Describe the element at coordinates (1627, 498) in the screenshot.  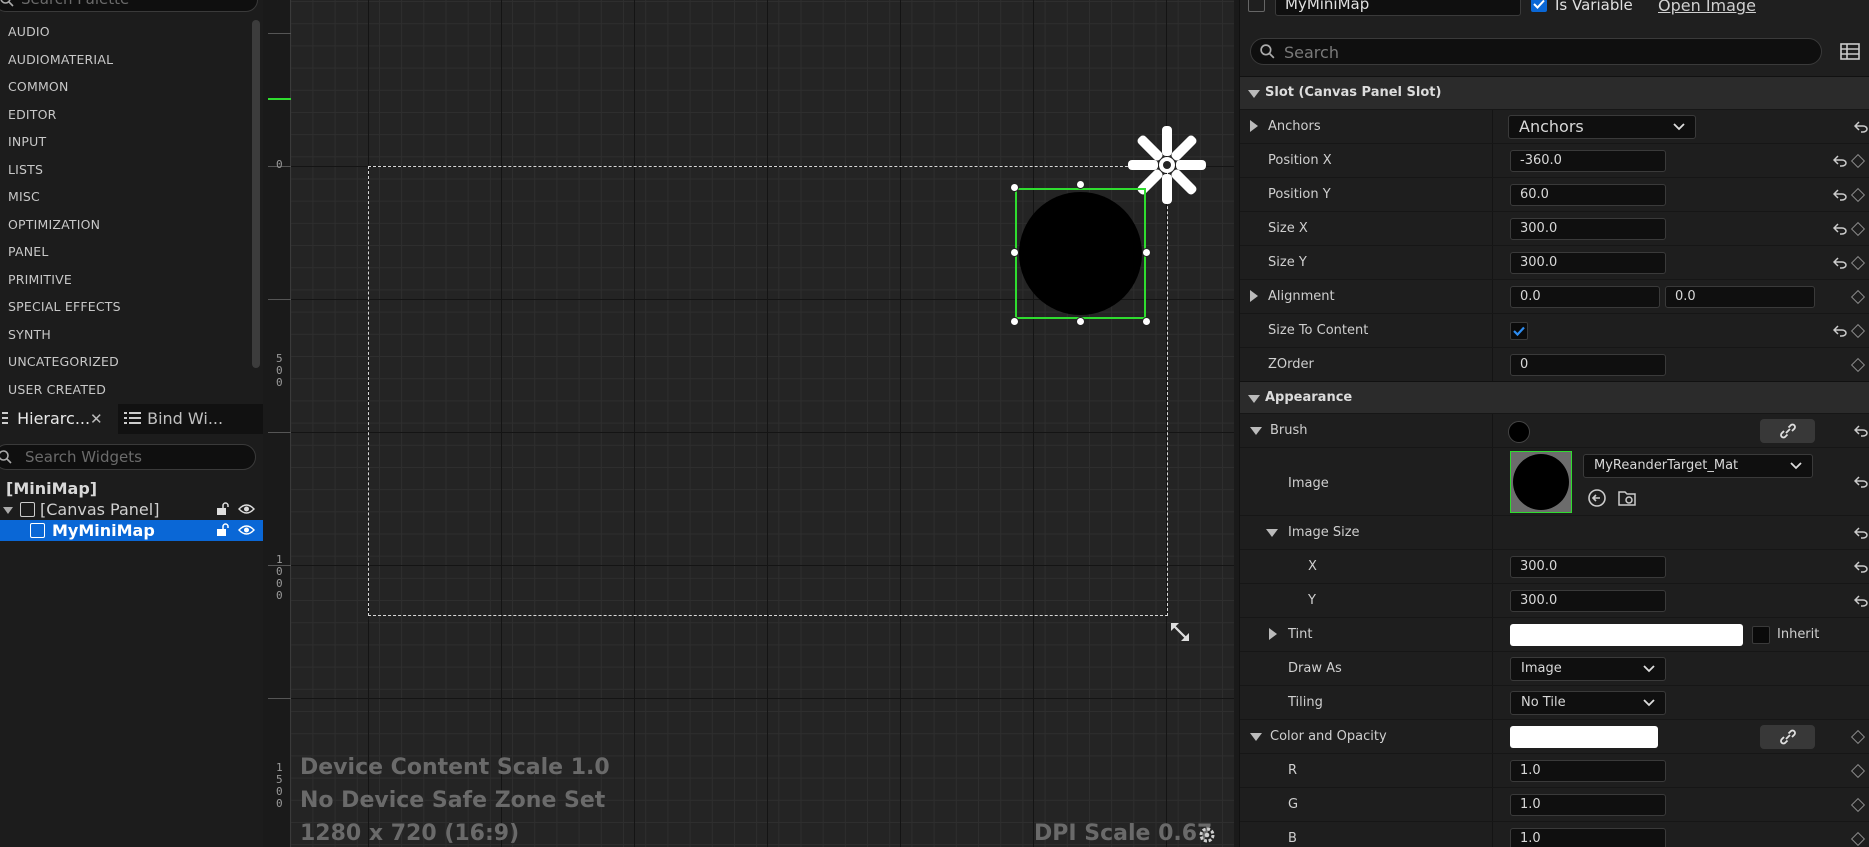
I see `browse-asset-icon` at that location.